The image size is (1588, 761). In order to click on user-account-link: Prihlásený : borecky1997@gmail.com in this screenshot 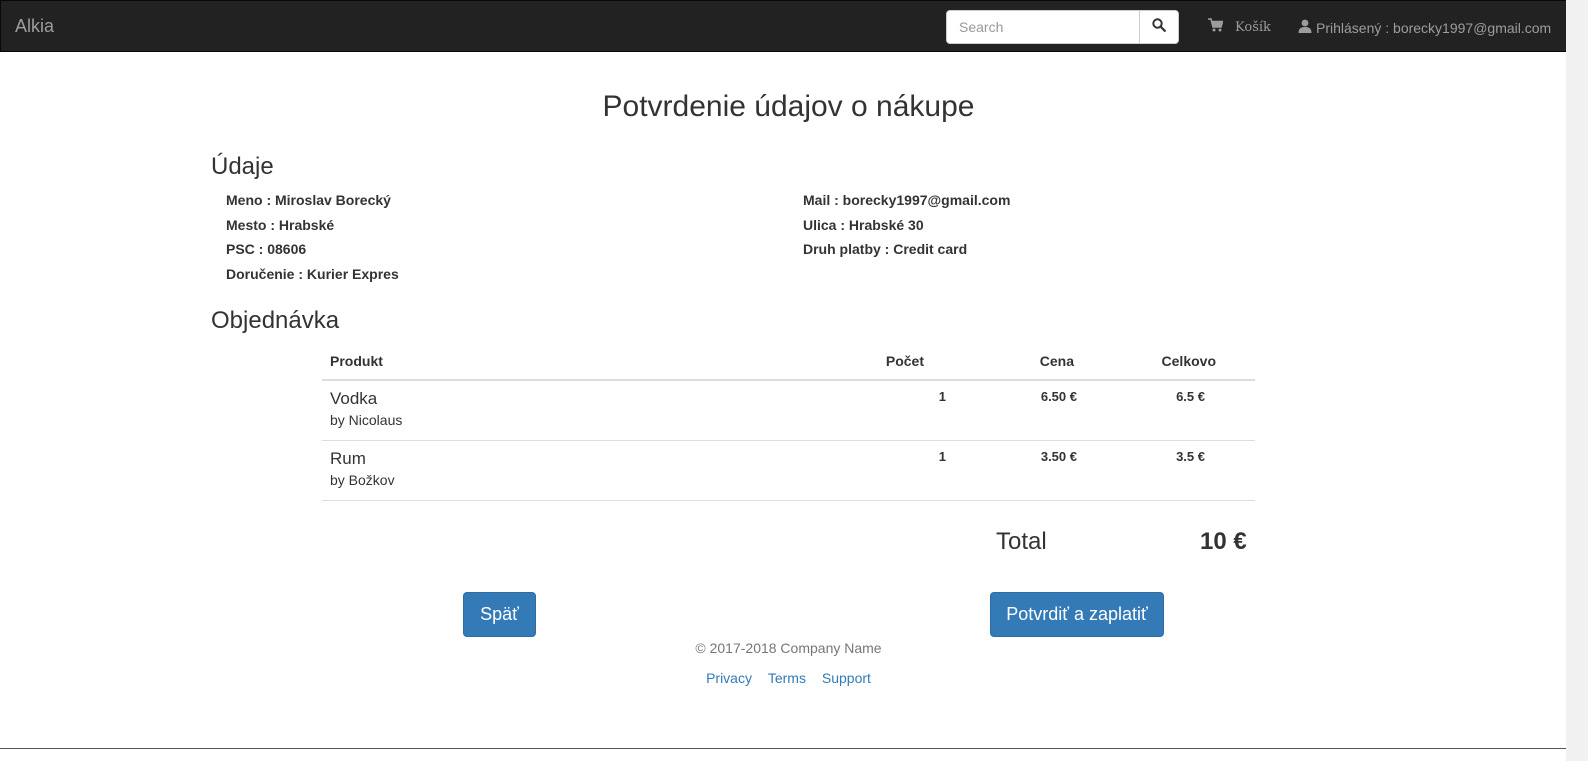, I will do `click(1424, 27)`.